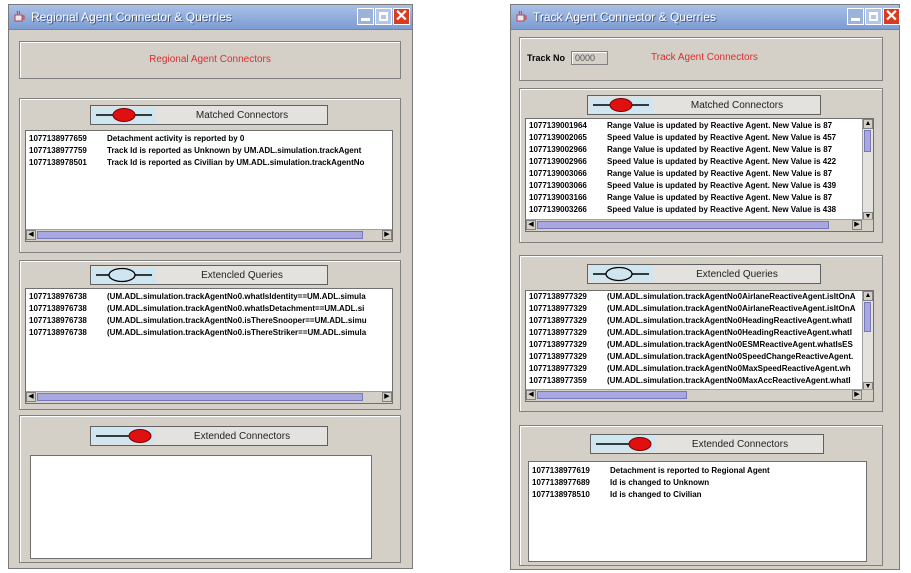 The width and height of the screenshot is (911, 573). What do you see at coordinates (201, 507) in the screenshot?
I see `extended-connectors-list` at bounding box center [201, 507].